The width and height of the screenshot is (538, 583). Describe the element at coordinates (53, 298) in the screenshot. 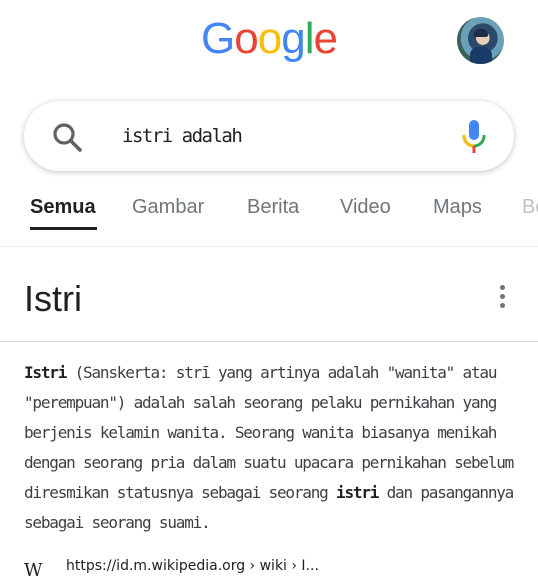

I see `knowledge-panel-title: Istri` at that location.